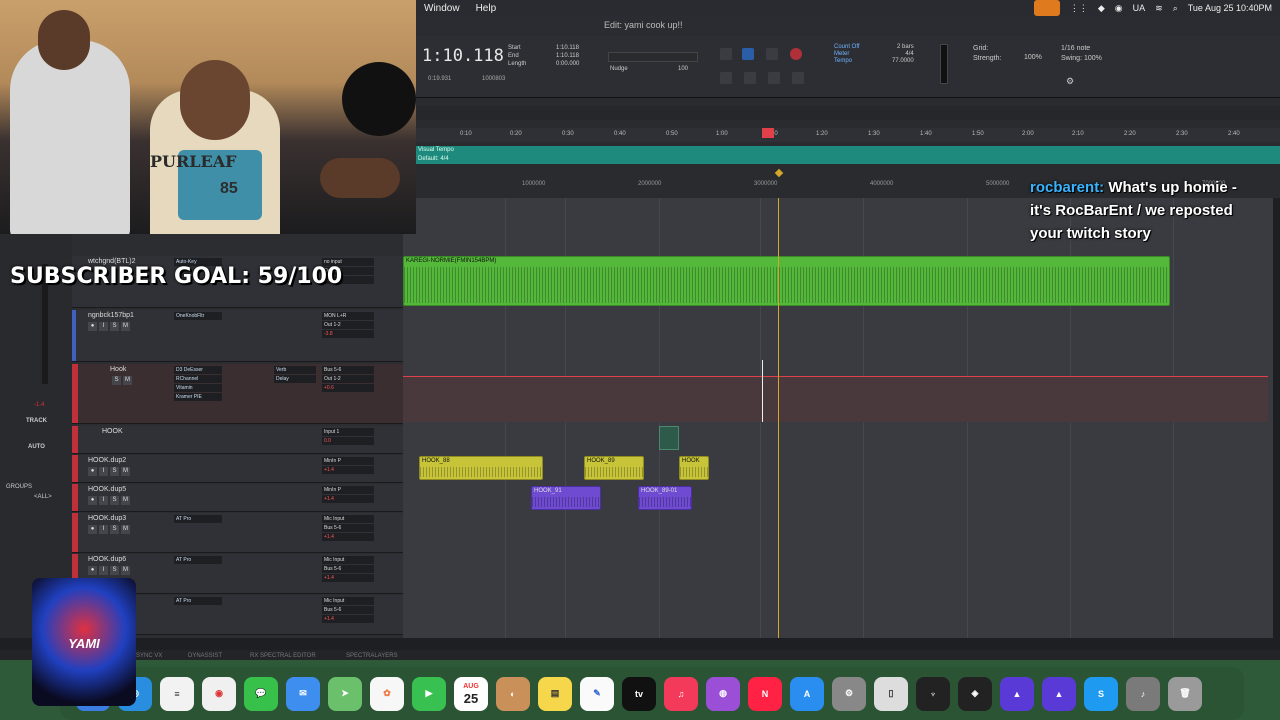 The width and height of the screenshot is (1280, 720). Describe the element at coordinates (614, 468) in the screenshot. I see `hook-clip: HOOK_89` at that location.